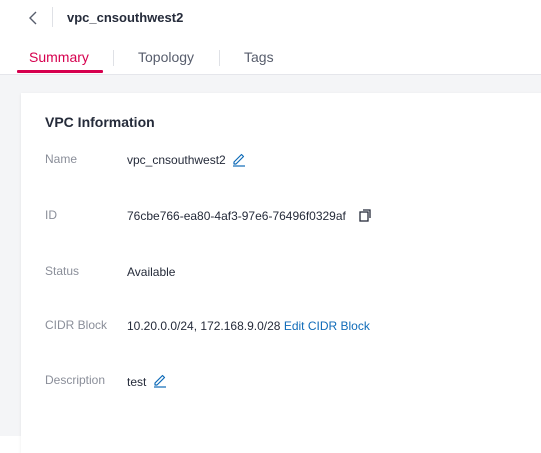 The image size is (541, 453). What do you see at coordinates (366, 217) in the screenshot?
I see `copy-icon` at bounding box center [366, 217].